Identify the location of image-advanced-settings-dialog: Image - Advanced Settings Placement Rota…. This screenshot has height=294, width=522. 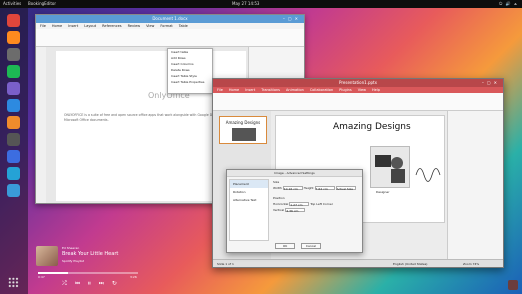
(294, 211).